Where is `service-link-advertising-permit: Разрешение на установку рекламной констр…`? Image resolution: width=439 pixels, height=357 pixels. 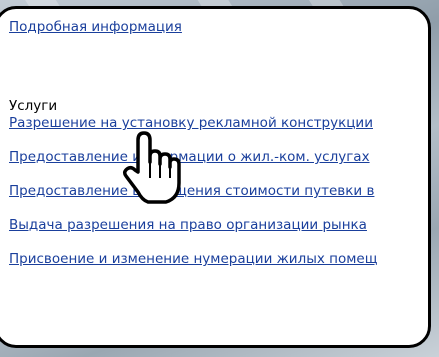
service-link-advertising-permit: Разрешение на установку рекламной констр… is located at coordinates (218, 123).